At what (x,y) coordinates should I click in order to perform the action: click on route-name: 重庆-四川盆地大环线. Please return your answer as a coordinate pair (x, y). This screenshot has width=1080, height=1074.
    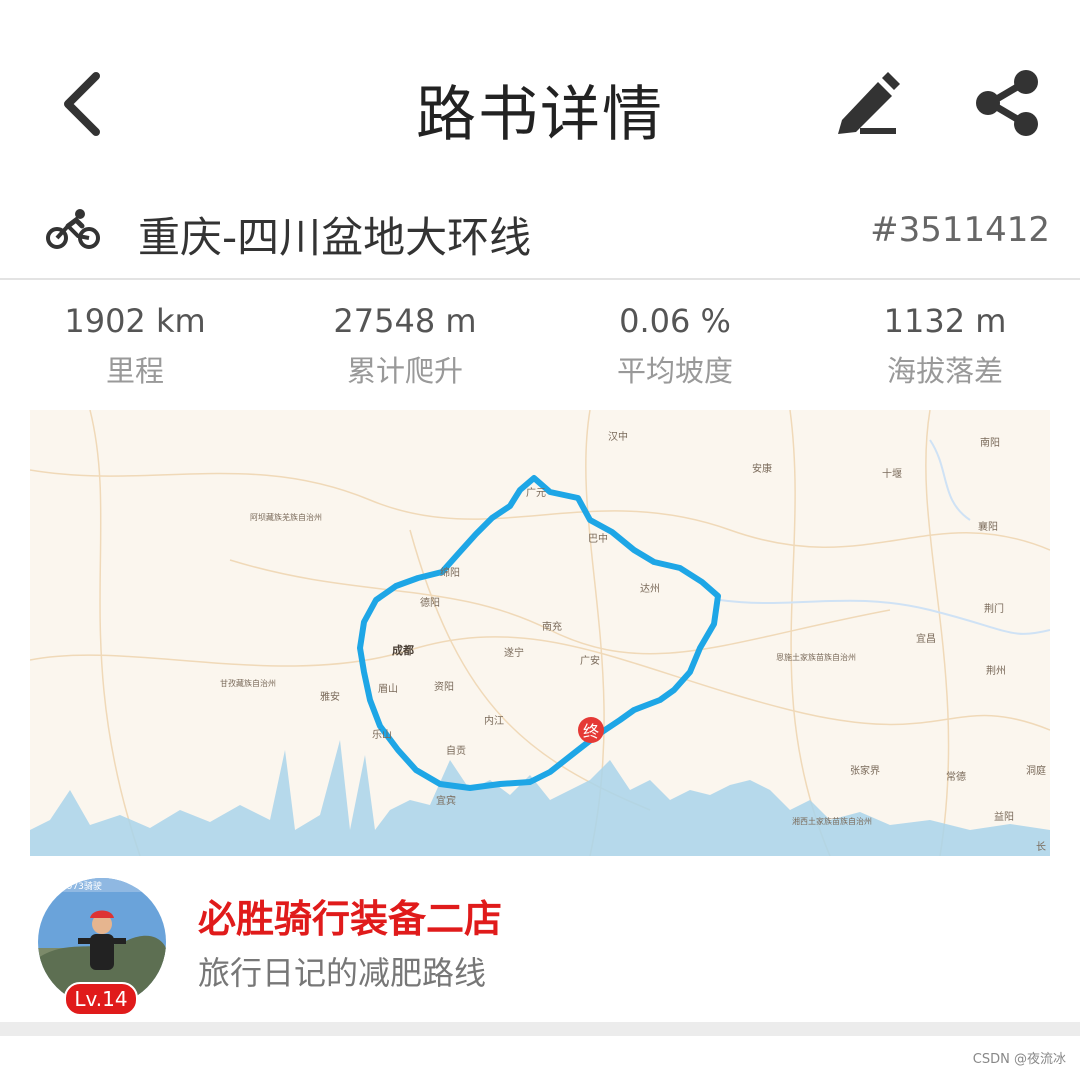
    Looking at the image, I should click on (335, 237).